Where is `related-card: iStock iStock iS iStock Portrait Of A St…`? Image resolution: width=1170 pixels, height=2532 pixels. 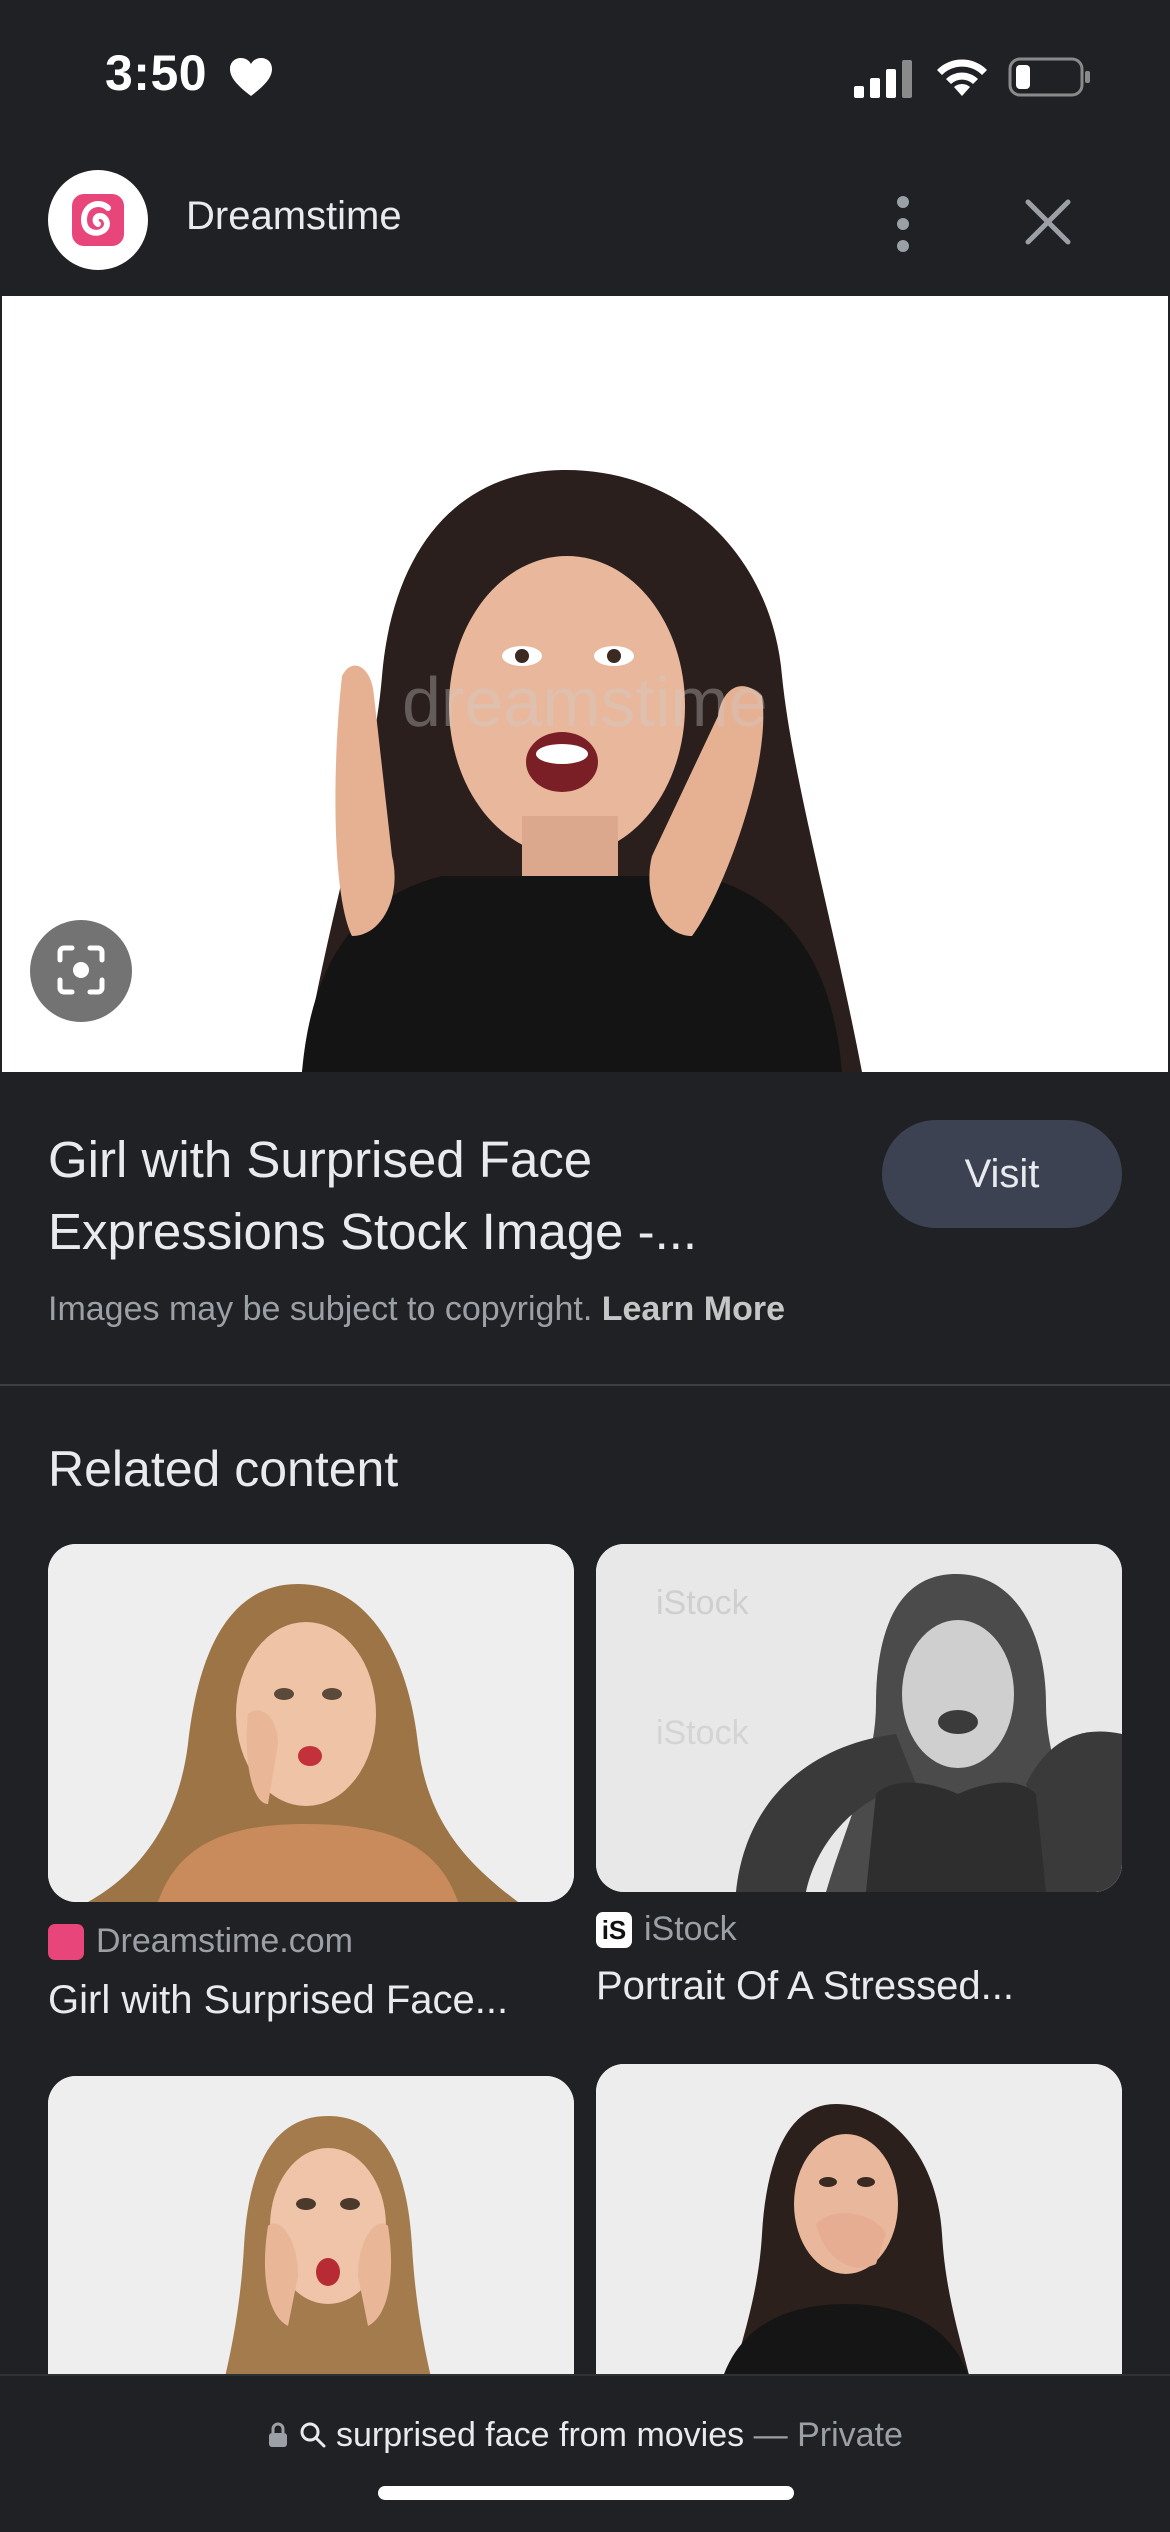 related-card: iStock iStock iS iStock Portrait Of A St… is located at coordinates (859, 1784).